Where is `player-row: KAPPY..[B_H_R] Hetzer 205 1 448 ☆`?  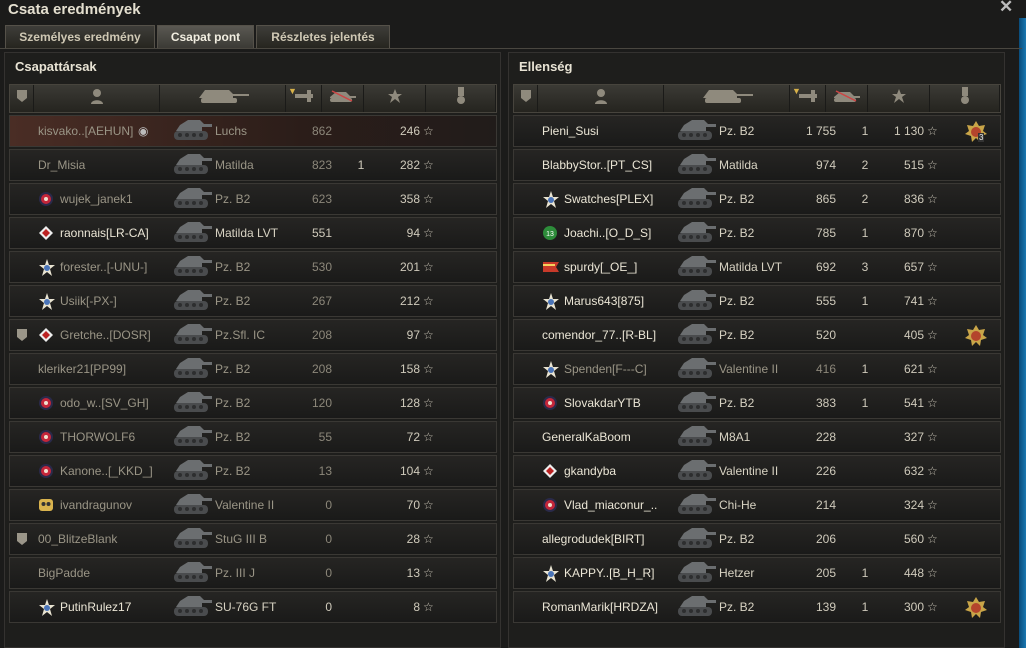 player-row: KAPPY..[B_H_R] Hetzer 205 1 448 ☆ is located at coordinates (757, 573).